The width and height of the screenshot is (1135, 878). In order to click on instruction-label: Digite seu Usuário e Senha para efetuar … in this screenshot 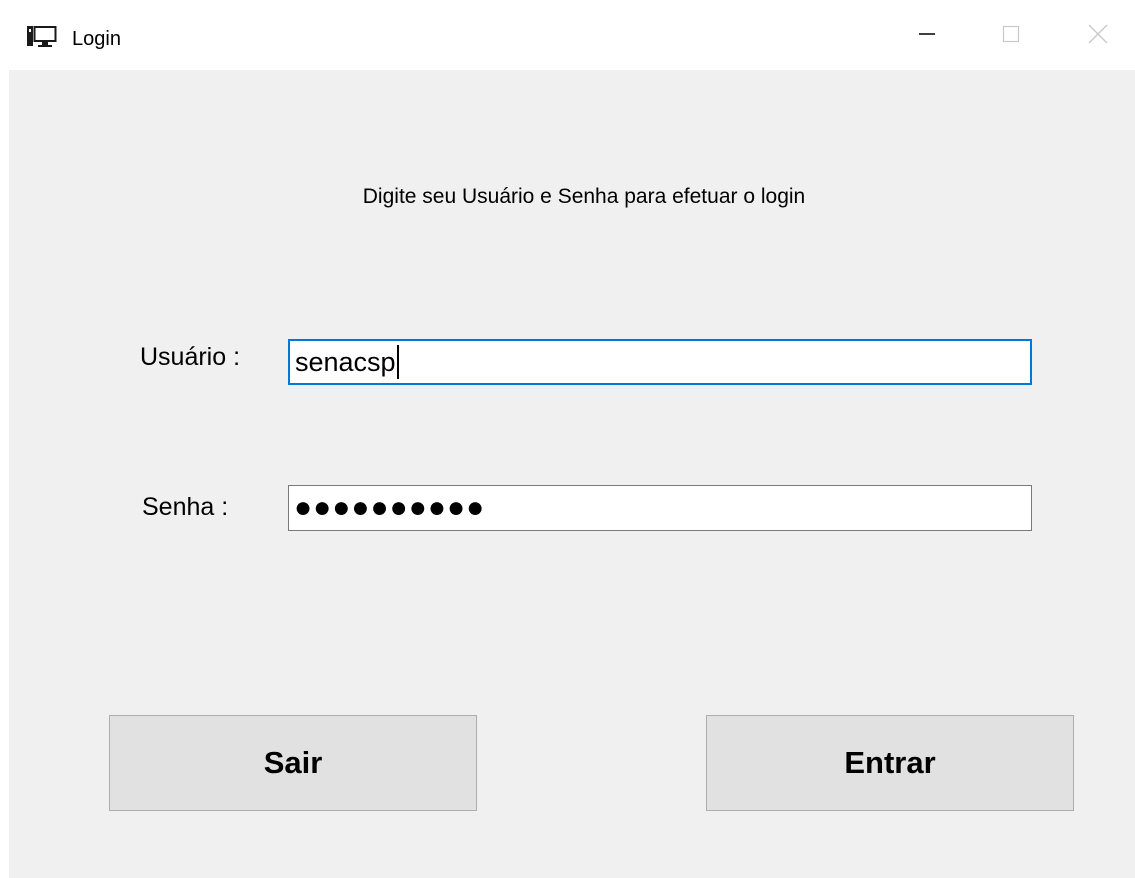, I will do `click(584, 196)`.